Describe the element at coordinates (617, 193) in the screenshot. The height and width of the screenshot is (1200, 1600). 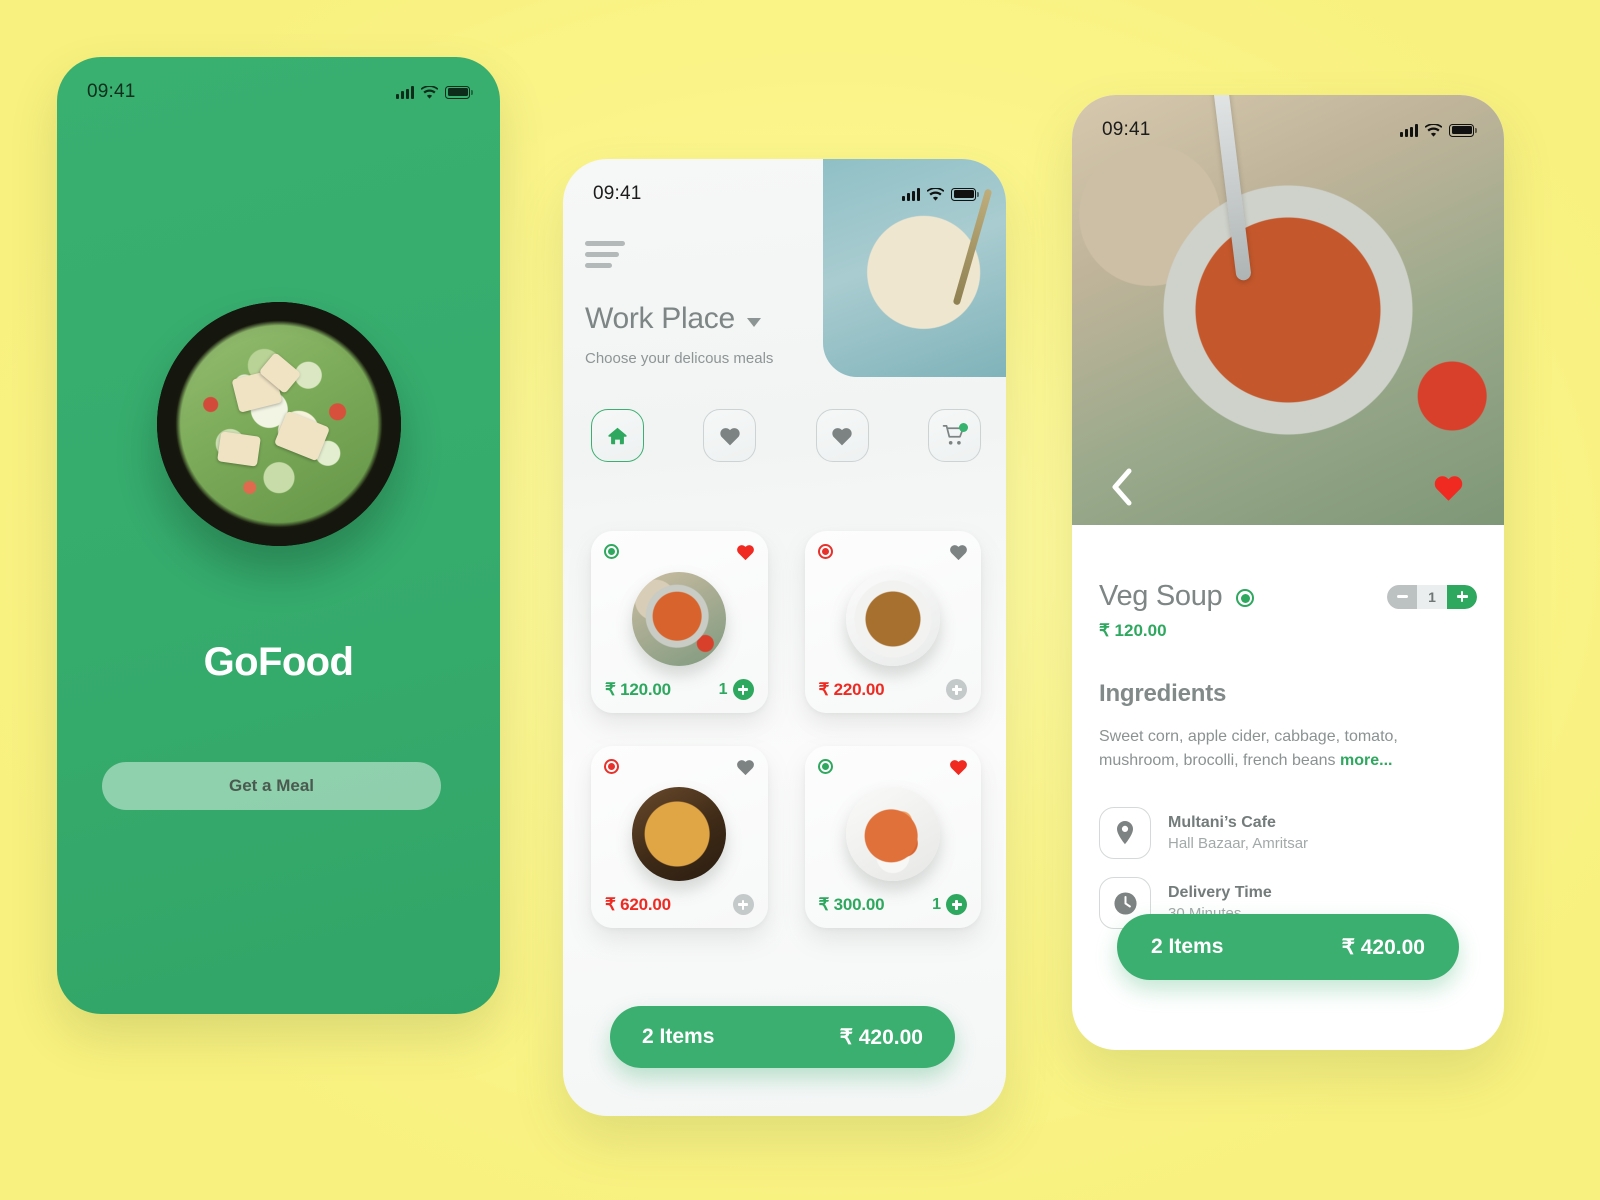
I see `status-time: 09:41` at that location.